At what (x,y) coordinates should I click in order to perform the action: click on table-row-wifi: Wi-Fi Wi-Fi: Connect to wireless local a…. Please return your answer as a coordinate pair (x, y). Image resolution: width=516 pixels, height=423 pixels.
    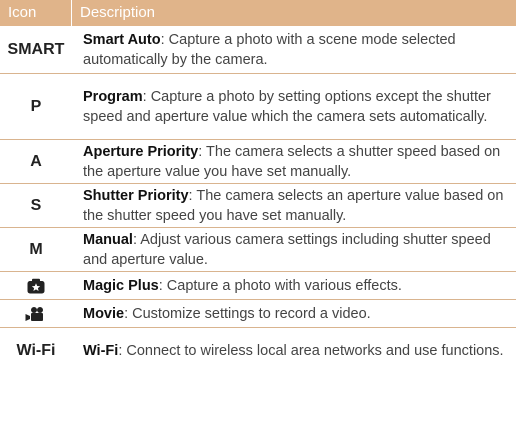
    Looking at the image, I should click on (258, 350).